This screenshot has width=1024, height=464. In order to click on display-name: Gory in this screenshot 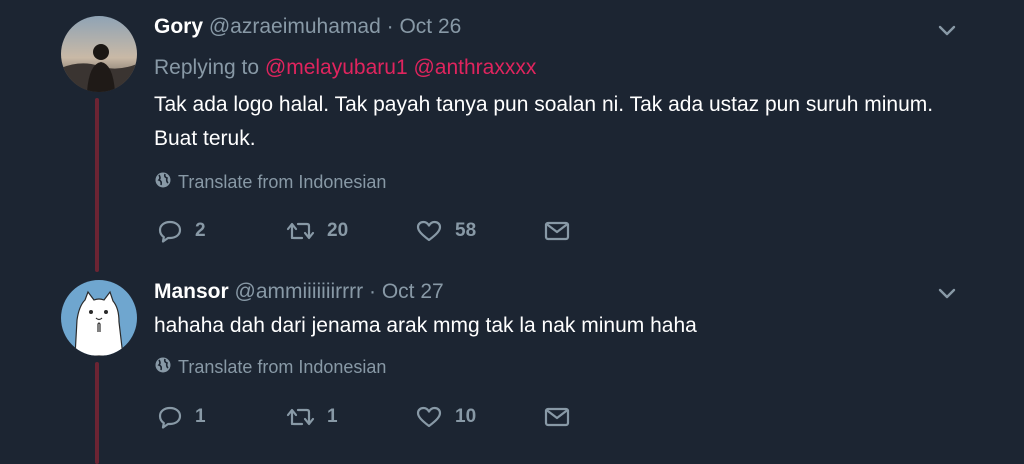, I will do `click(178, 26)`.